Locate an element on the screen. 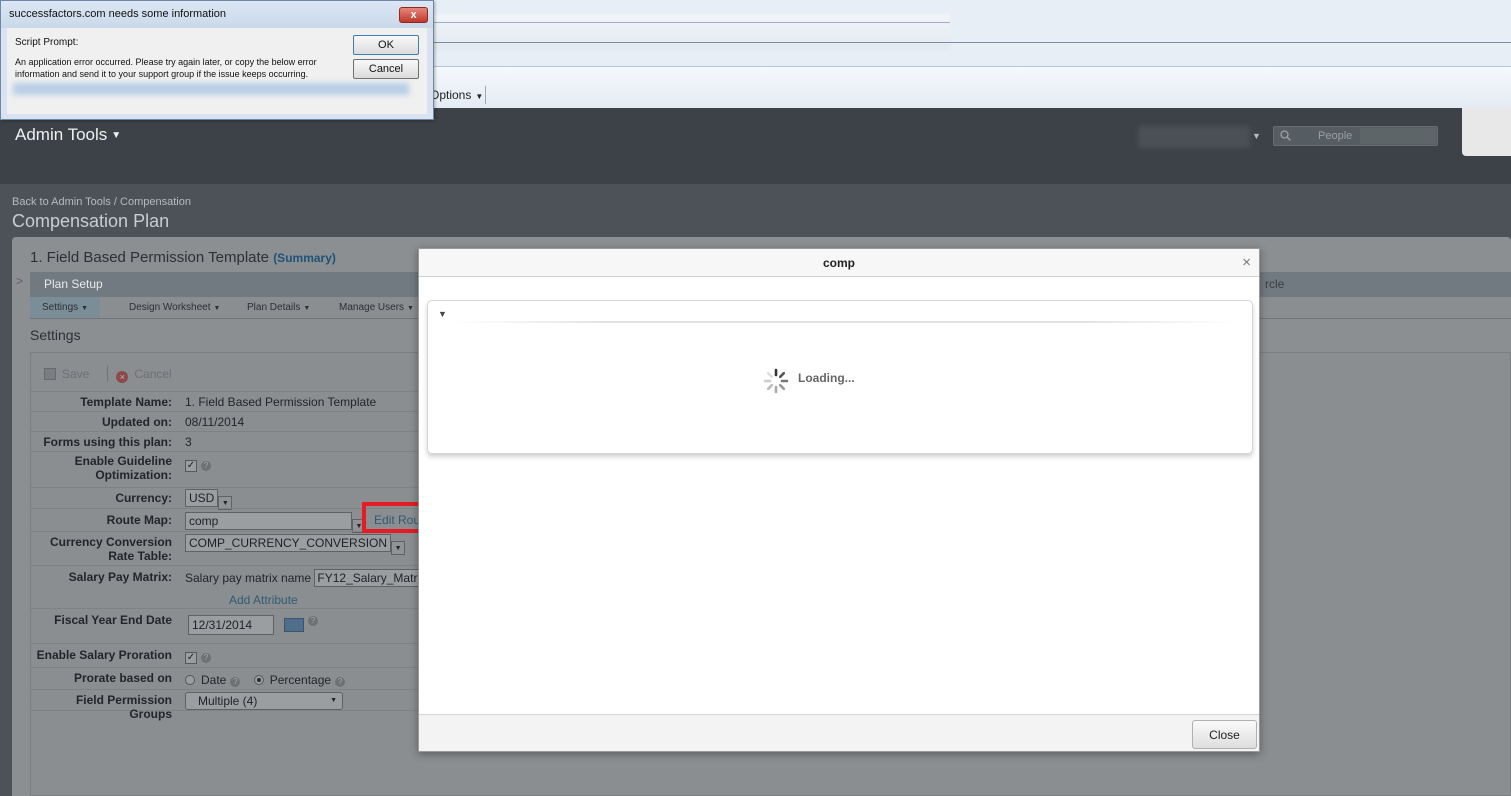  route-map-select: comp ▼ is located at coordinates (275, 522).